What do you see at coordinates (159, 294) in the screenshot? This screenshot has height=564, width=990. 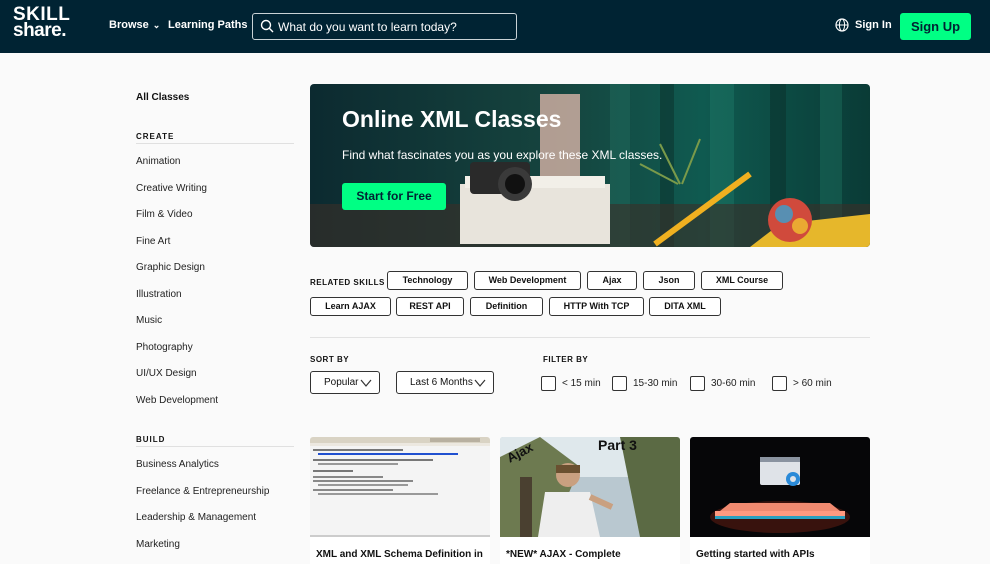 I see `sidebar-item: Illustration` at bounding box center [159, 294].